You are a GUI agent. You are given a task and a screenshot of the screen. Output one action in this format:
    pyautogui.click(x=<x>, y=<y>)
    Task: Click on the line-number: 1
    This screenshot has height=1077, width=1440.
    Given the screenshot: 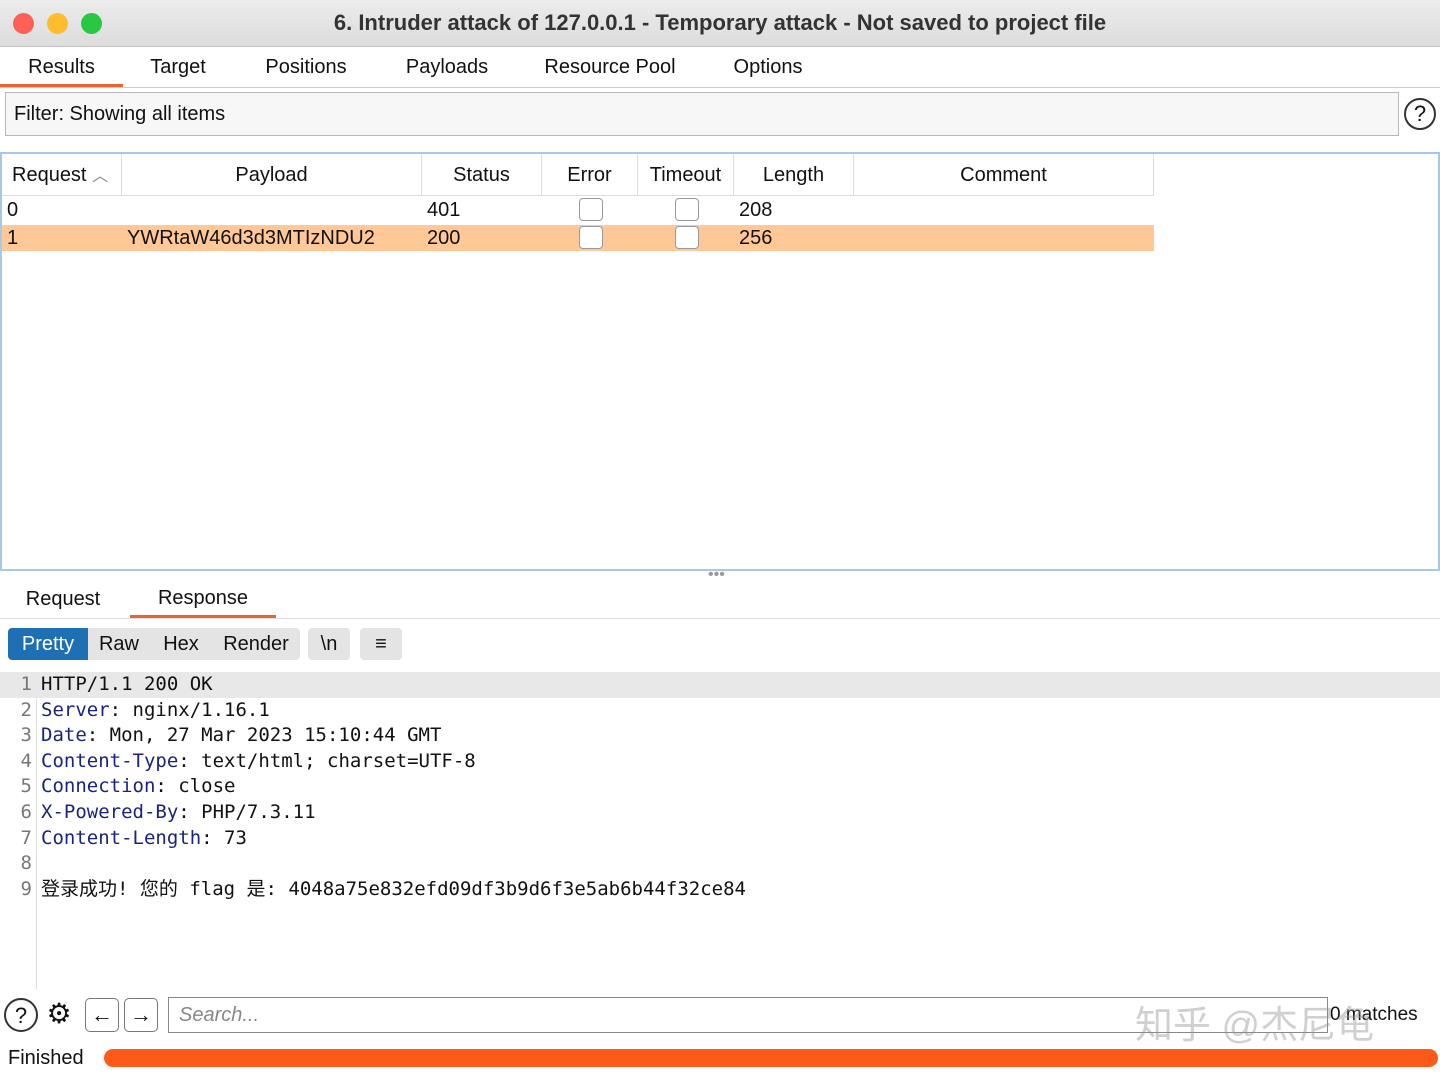 What is the action you would take?
    pyautogui.click(x=26, y=684)
    